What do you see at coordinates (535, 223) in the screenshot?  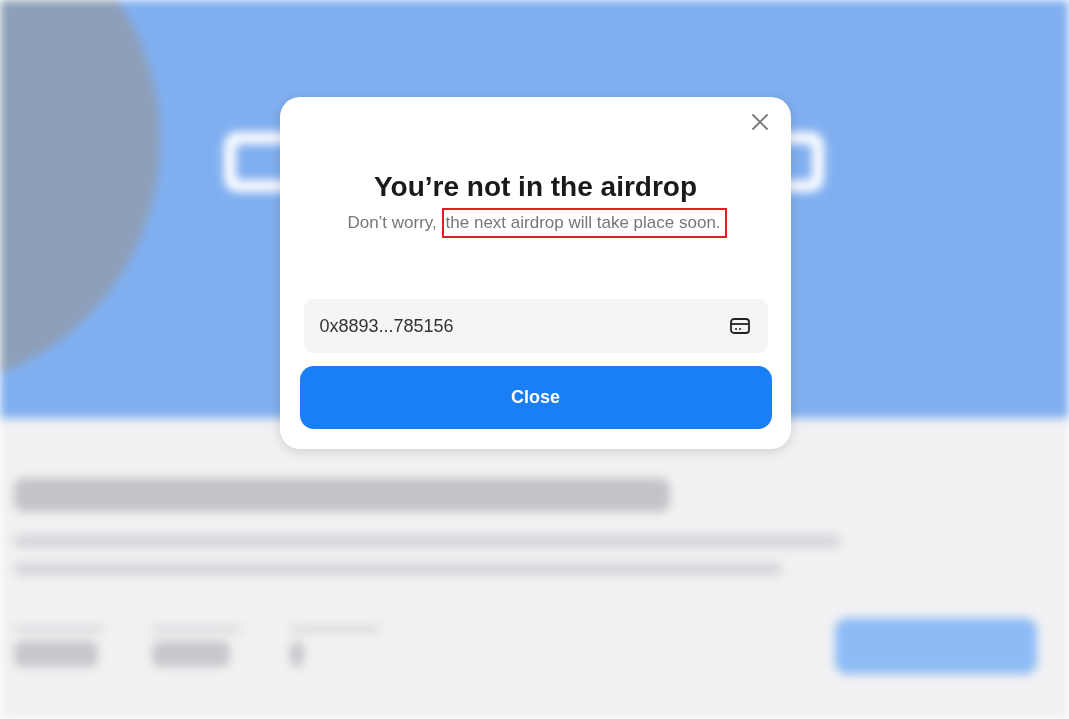 I see `dialog-message: Don’t worry, the next airdrop will take place soon.` at bounding box center [535, 223].